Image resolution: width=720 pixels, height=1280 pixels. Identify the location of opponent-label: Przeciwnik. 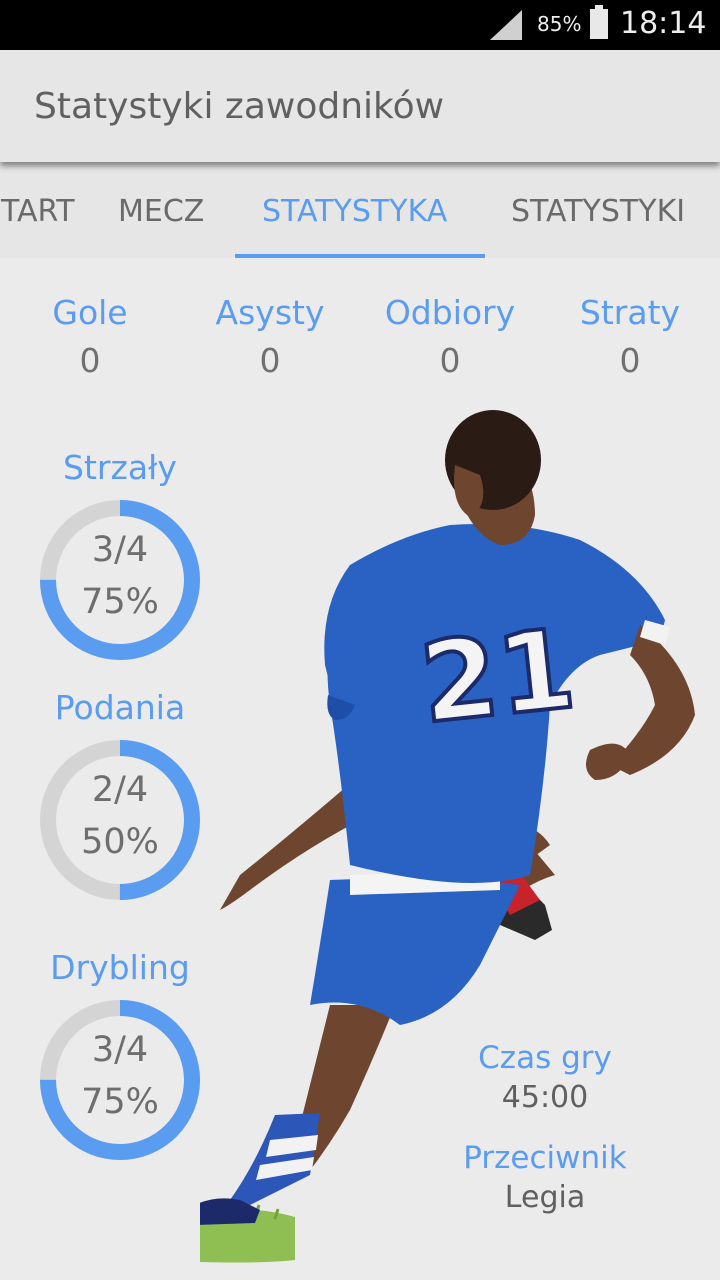
(545, 1158).